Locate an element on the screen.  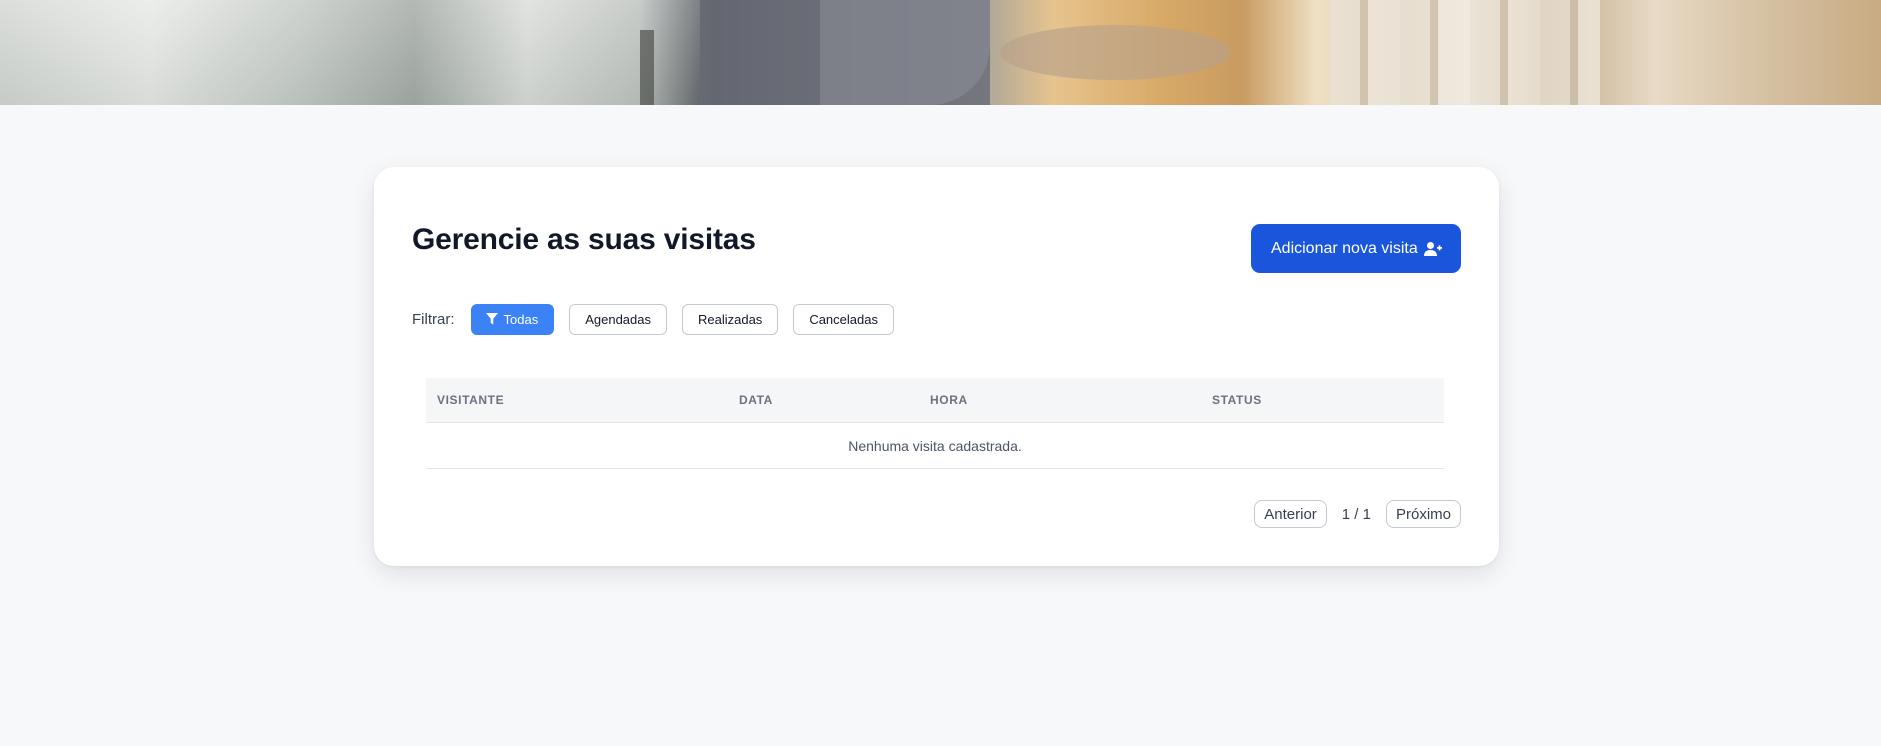
column-header-data: DATA is located at coordinates (756, 400).